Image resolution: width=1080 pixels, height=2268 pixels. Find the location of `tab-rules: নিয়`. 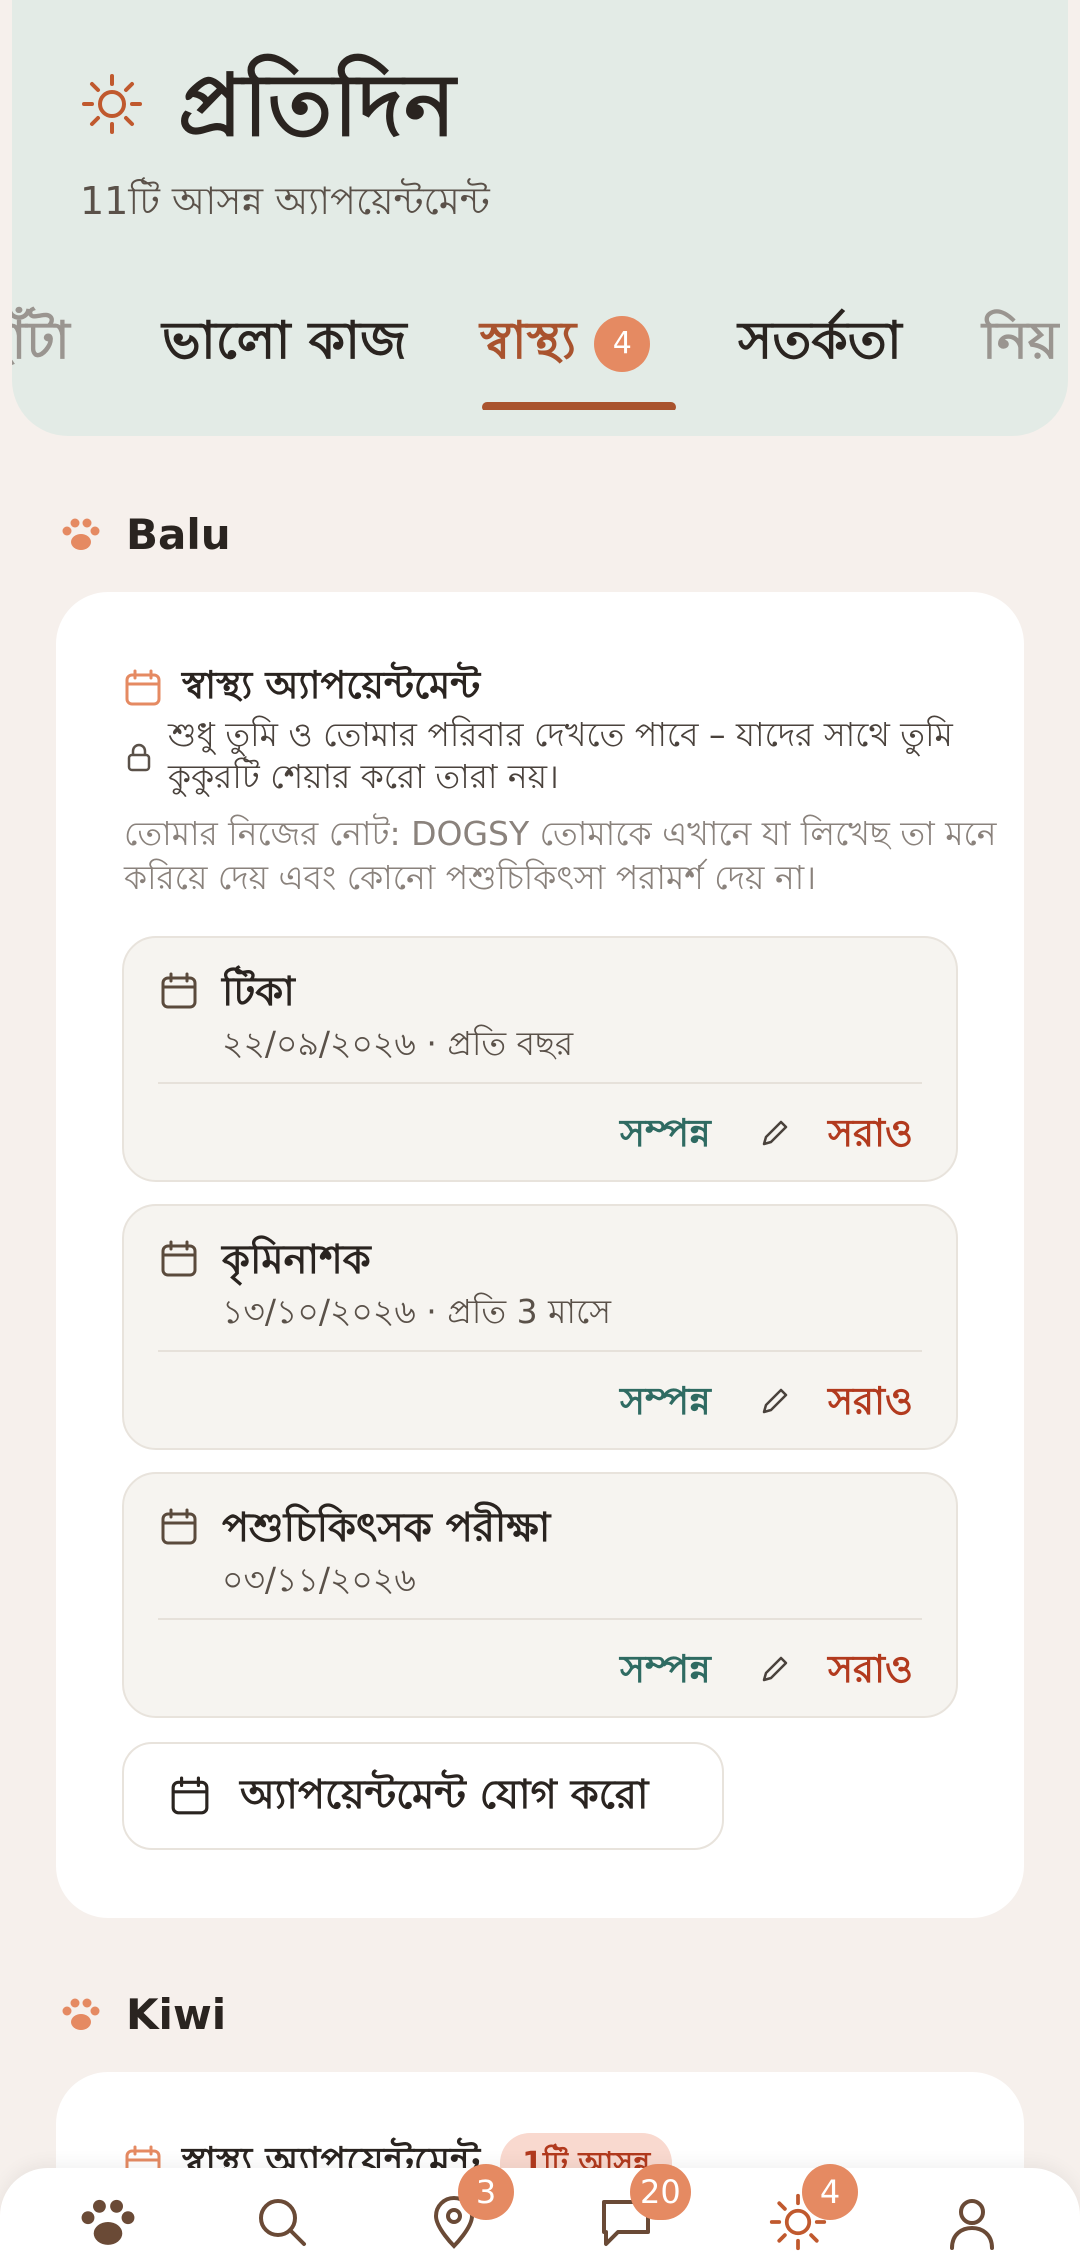

tab-rules: নিয় is located at coordinates (1020, 343).